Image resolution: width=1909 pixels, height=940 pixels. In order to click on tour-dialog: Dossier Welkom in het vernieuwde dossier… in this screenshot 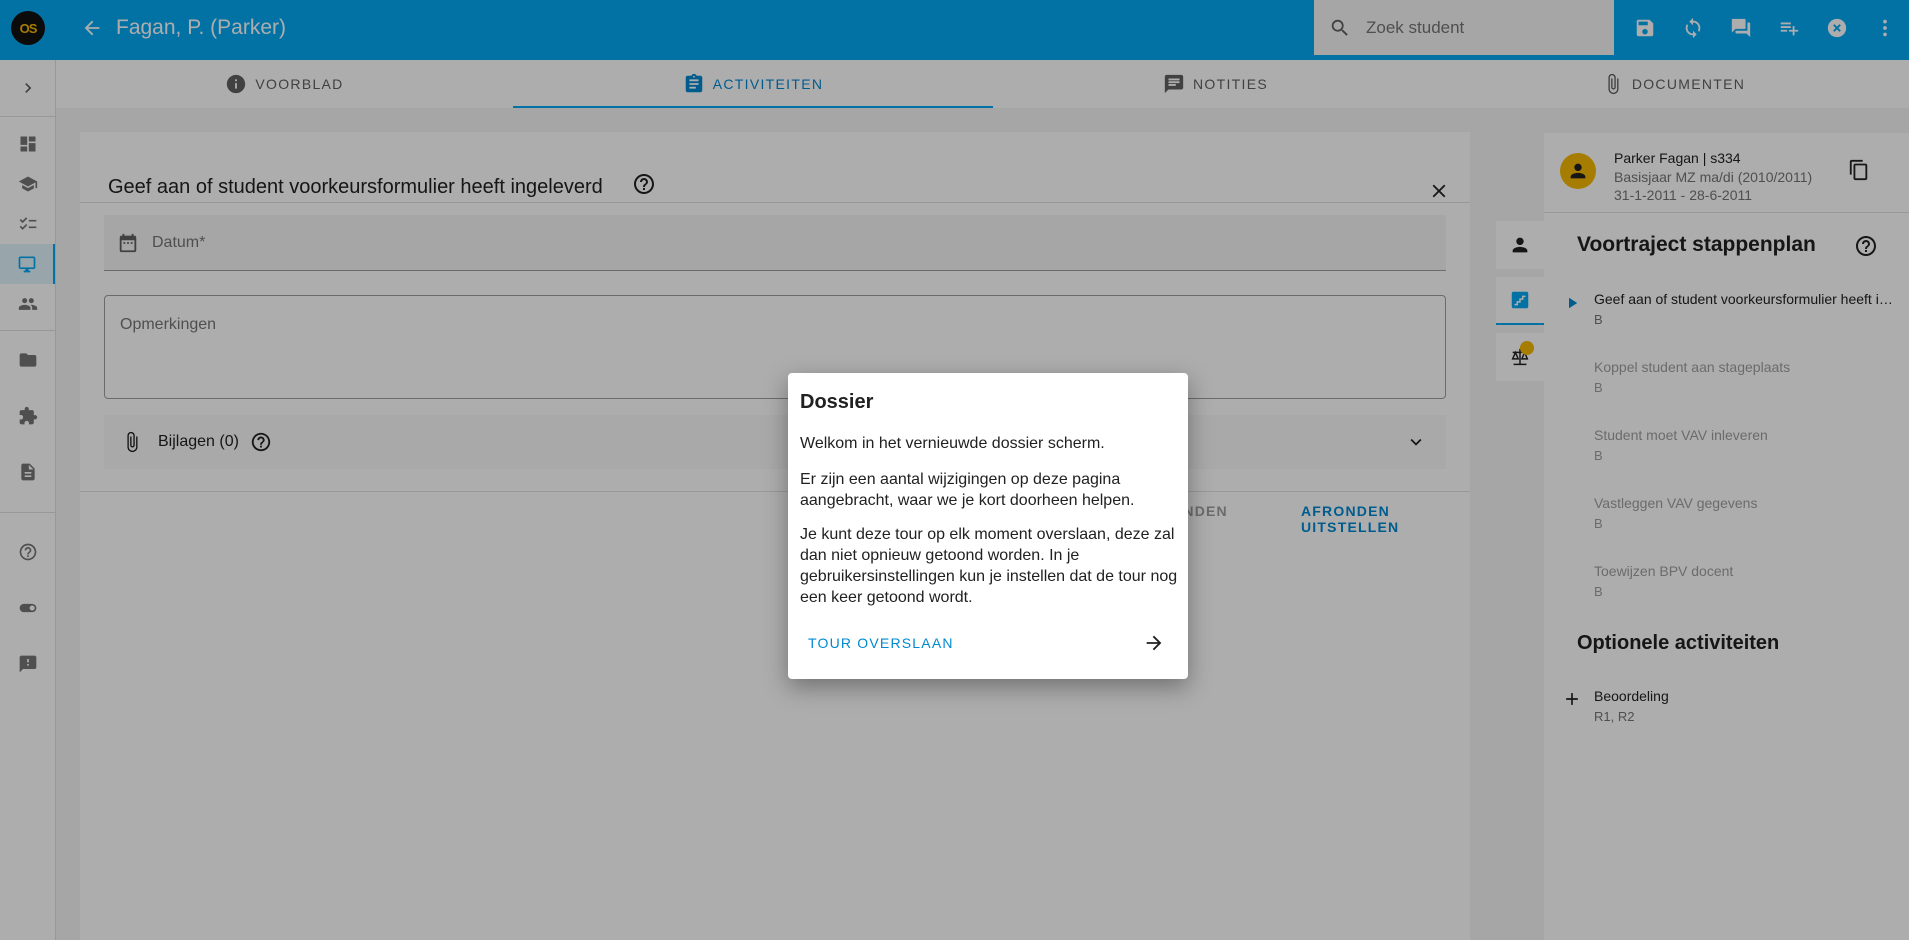, I will do `click(988, 526)`.